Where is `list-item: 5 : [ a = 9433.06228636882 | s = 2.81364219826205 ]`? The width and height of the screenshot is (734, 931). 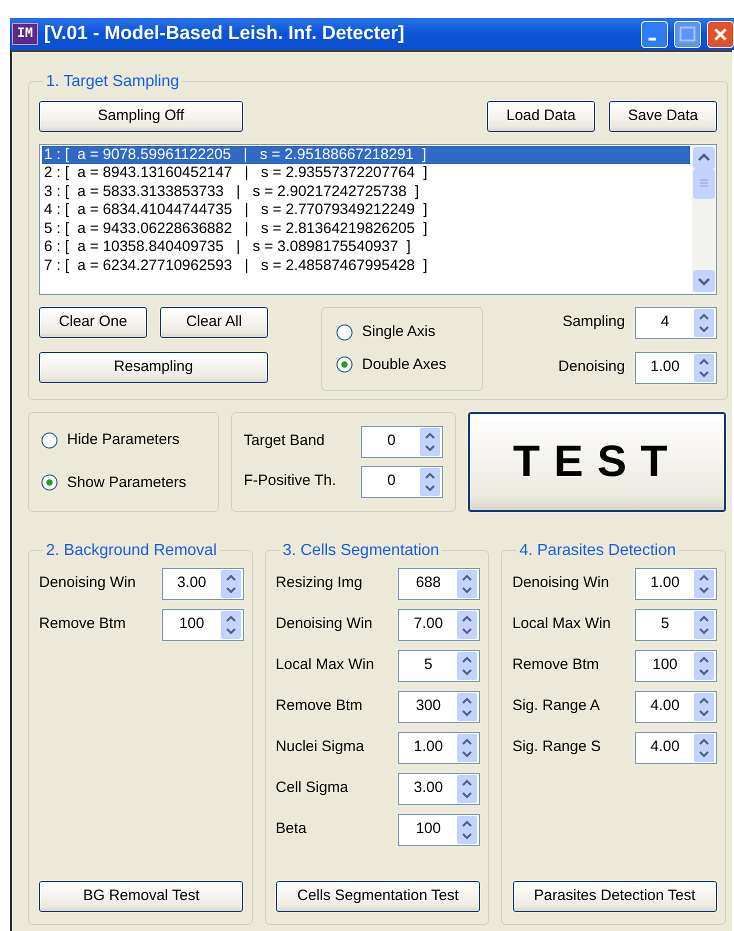
list-item: 5 : [ a = 9433.06228636882 | s = 2.81364219826205 ] is located at coordinates (366, 229).